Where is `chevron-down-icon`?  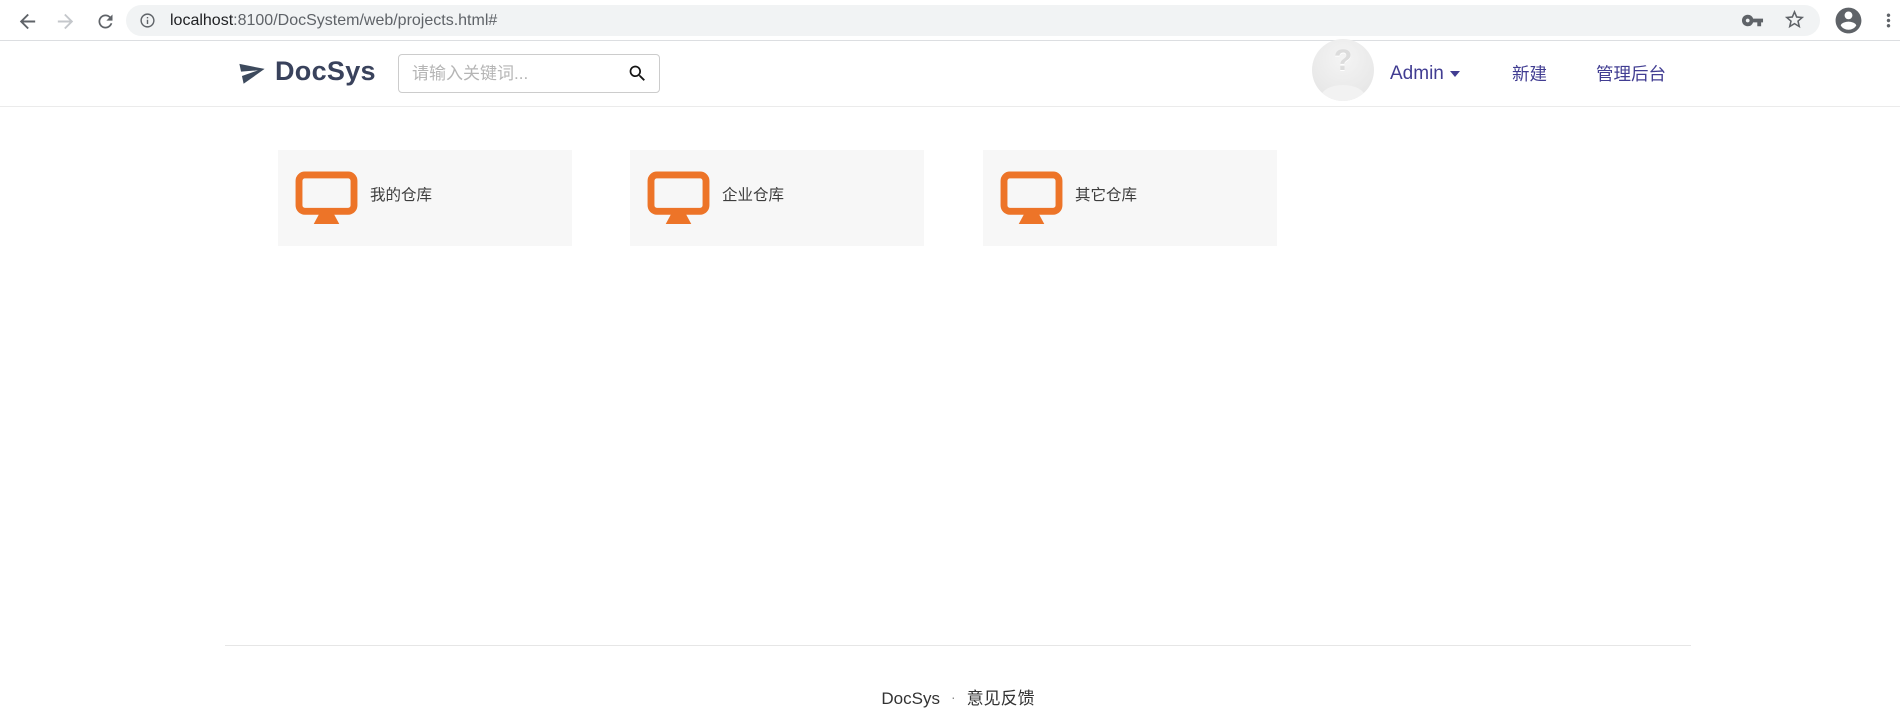 chevron-down-icon is located at coordinates (1454, 74).